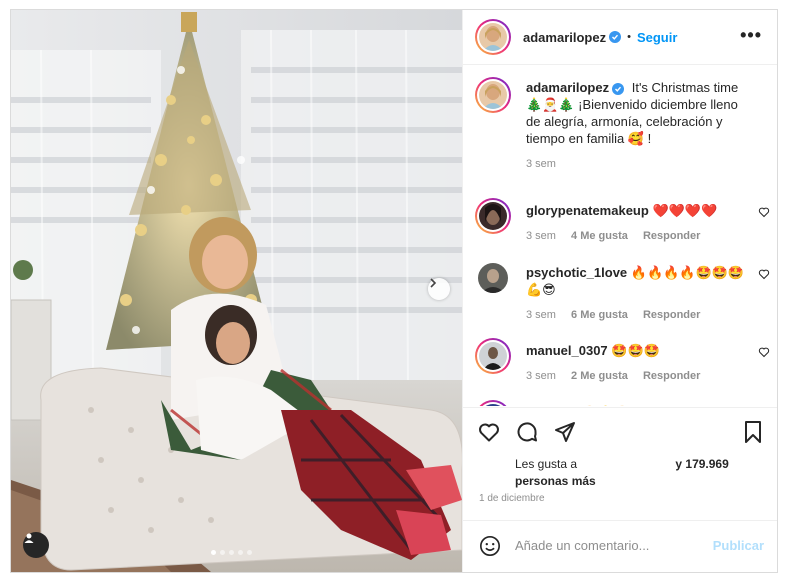 This screenshot has height=586, width=800. I want to click on caption-text-line: de alegría, armonía, celebración y, so click(624, 121).